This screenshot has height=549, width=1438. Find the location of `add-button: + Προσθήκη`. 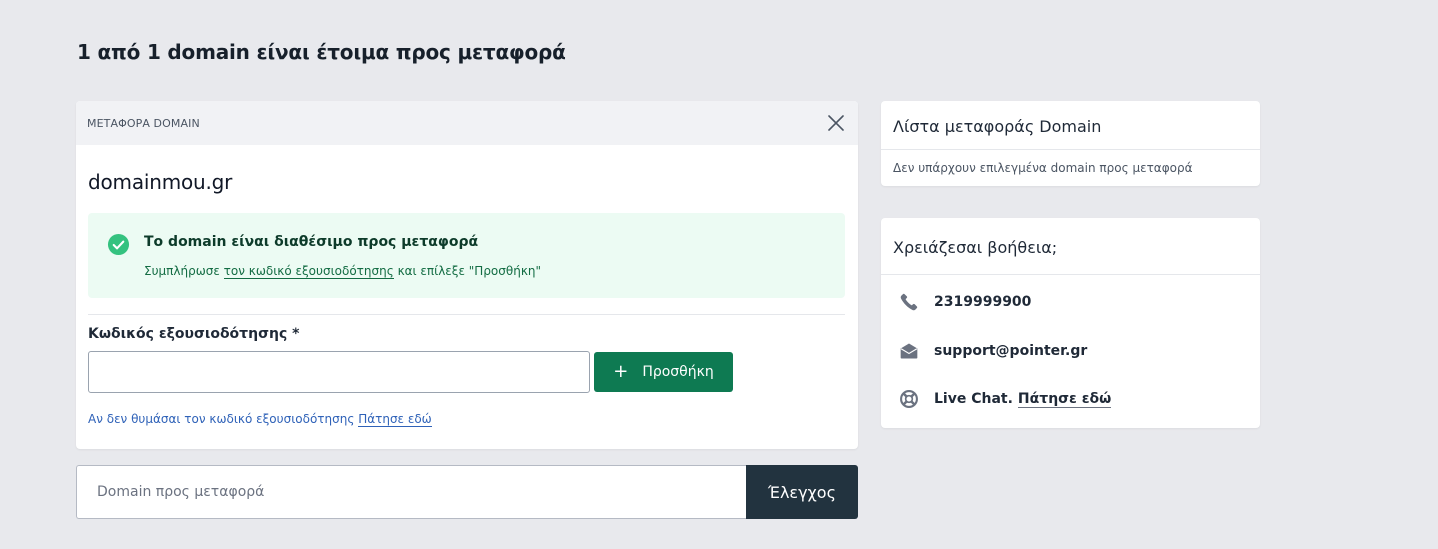

add-button: + Προσθήκη is located at coordinates (663, 372).